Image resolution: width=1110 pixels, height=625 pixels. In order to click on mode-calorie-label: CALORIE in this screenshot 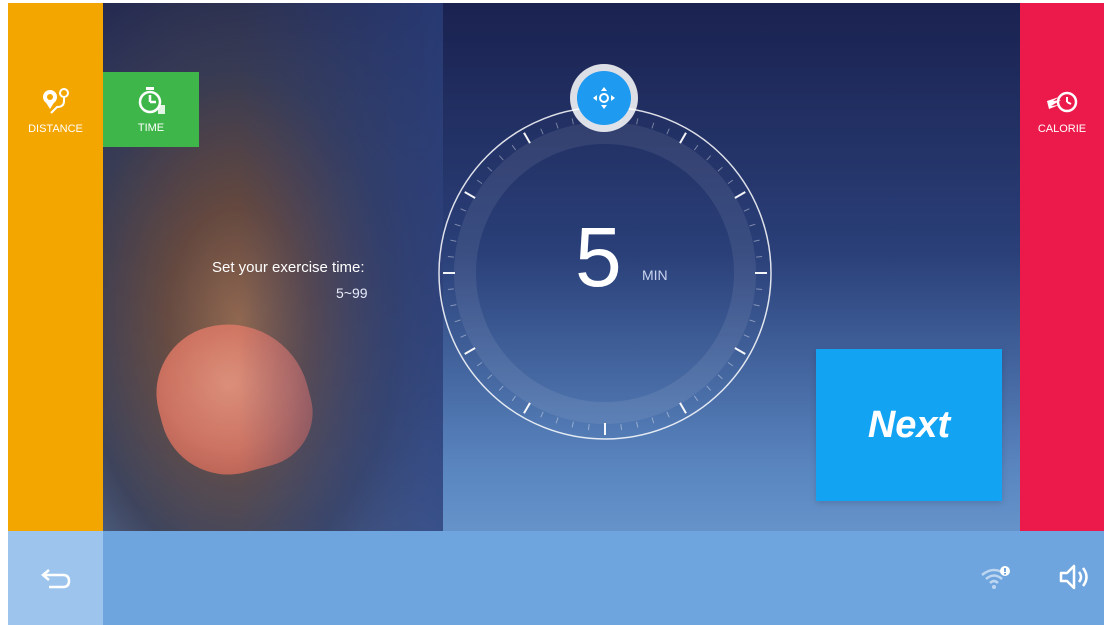, I will do `click(1062, 129)`.